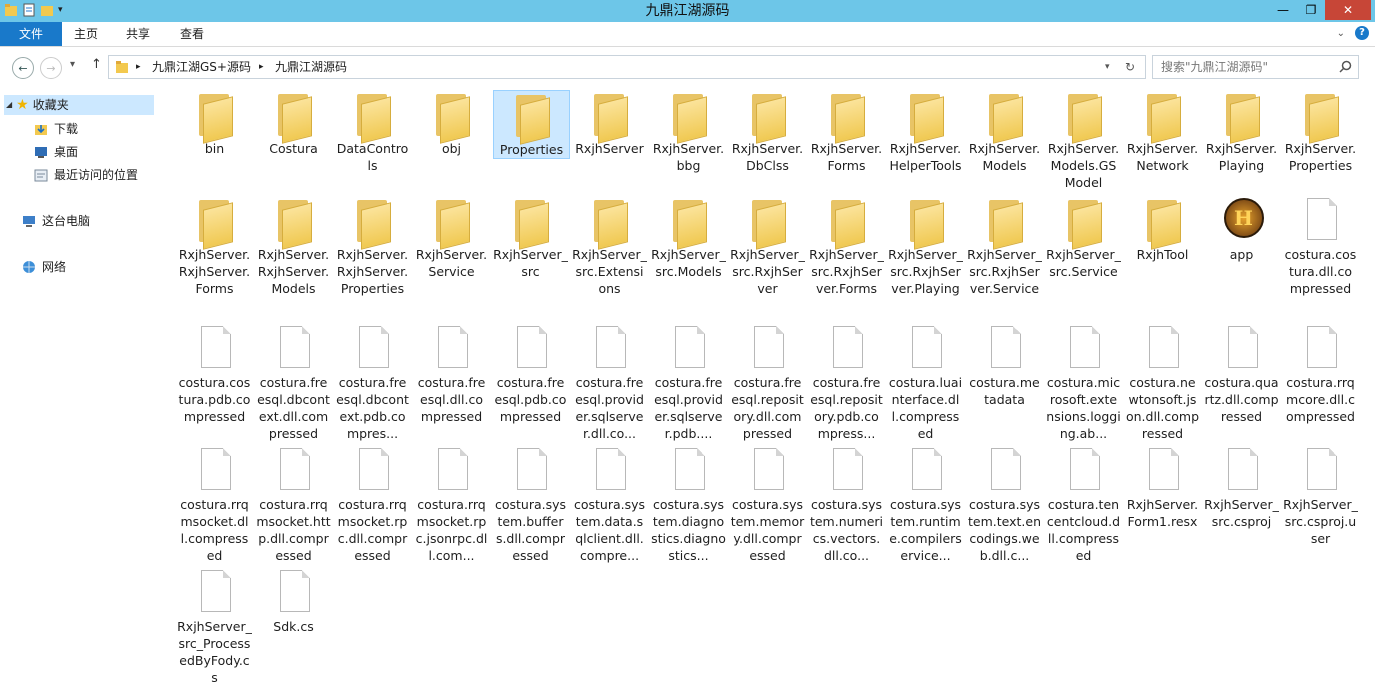 Image resolution: width=1375 pixels, height=686 pixels. I want to click on up-button: ↑, so click(96, 64).